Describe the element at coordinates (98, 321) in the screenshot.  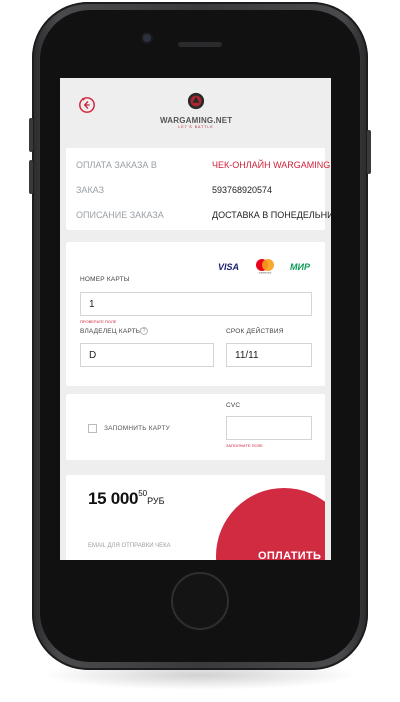
I see `card-number-error: ПРОВЕРЬТЕ ПОЛЕ` at that location.